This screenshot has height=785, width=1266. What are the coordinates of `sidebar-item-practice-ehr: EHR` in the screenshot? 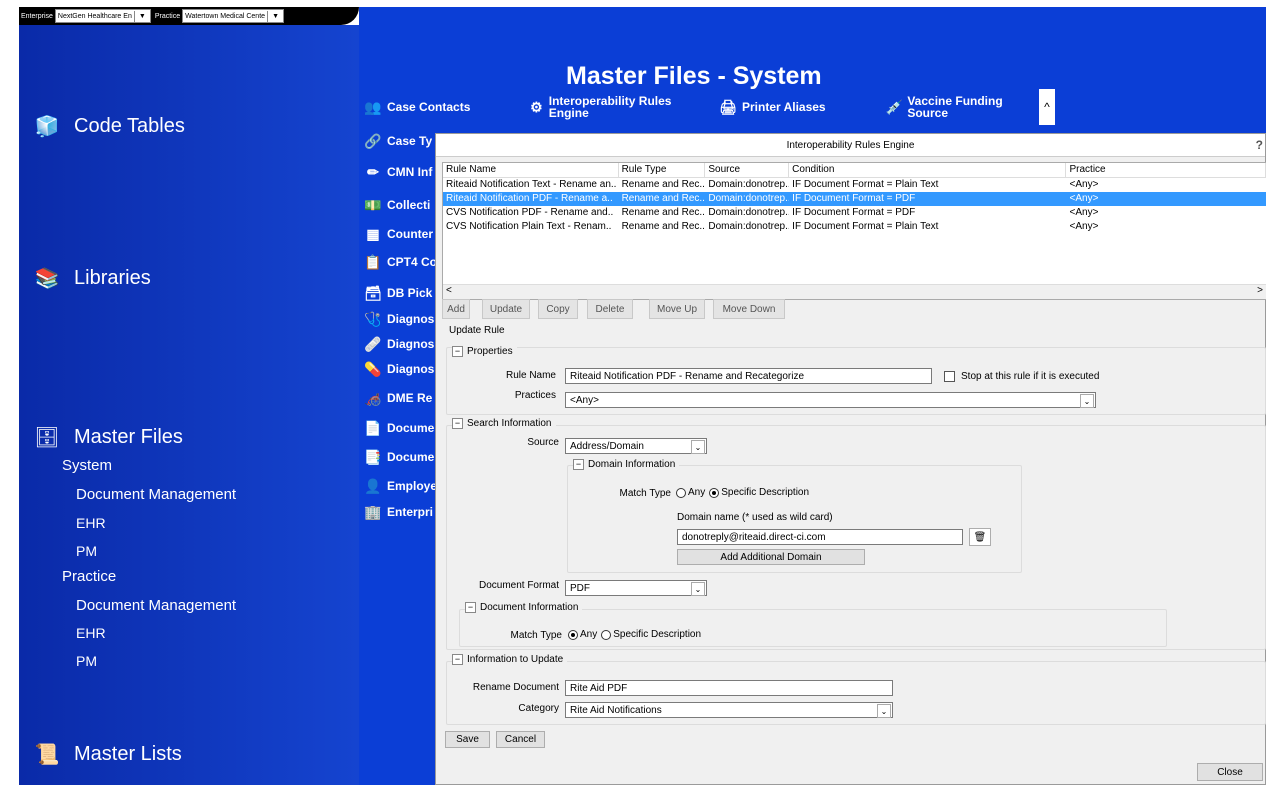 It's located at (91, 633).